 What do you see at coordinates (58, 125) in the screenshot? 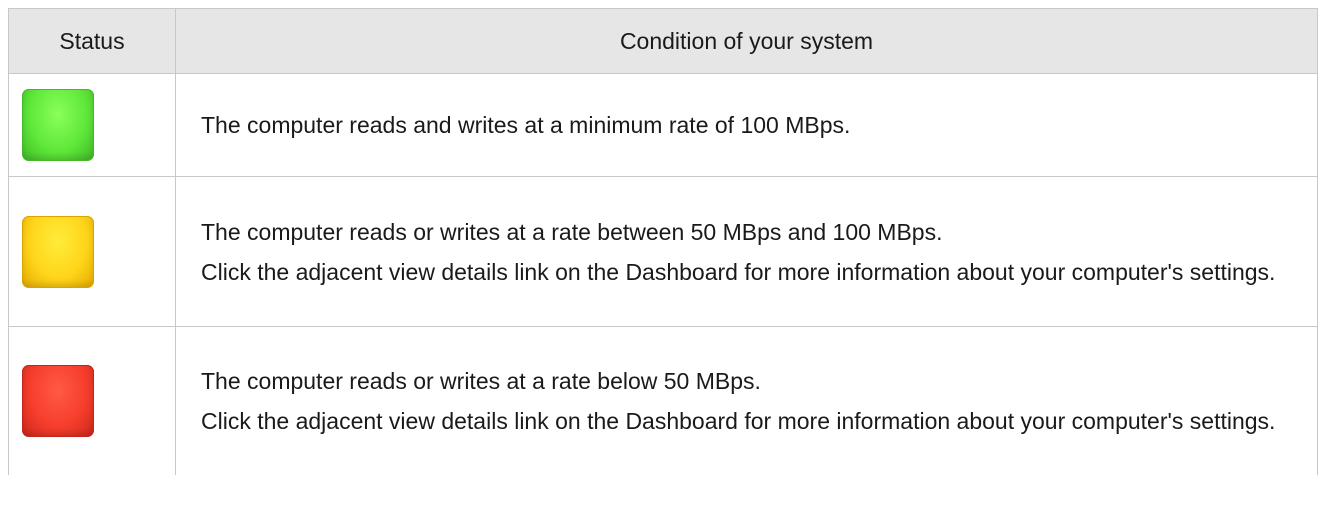
I see `green-status-icon` at bounding box center [58, 125].